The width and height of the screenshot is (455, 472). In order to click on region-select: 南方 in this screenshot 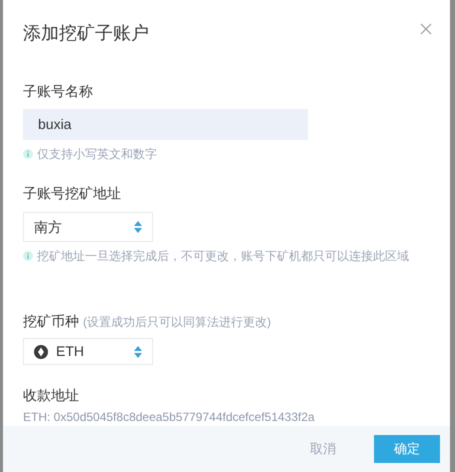, I will do `click(88, 227)`.